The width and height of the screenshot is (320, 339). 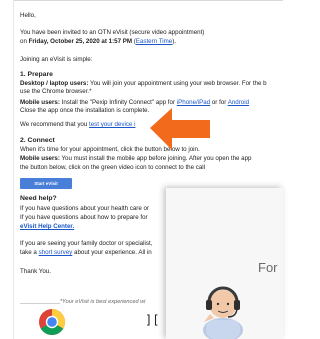 What do you see at coordinates (40, 102) in the screenshot?
I see `mobile-label: Mobile users:` at bounding box center [40, 102].